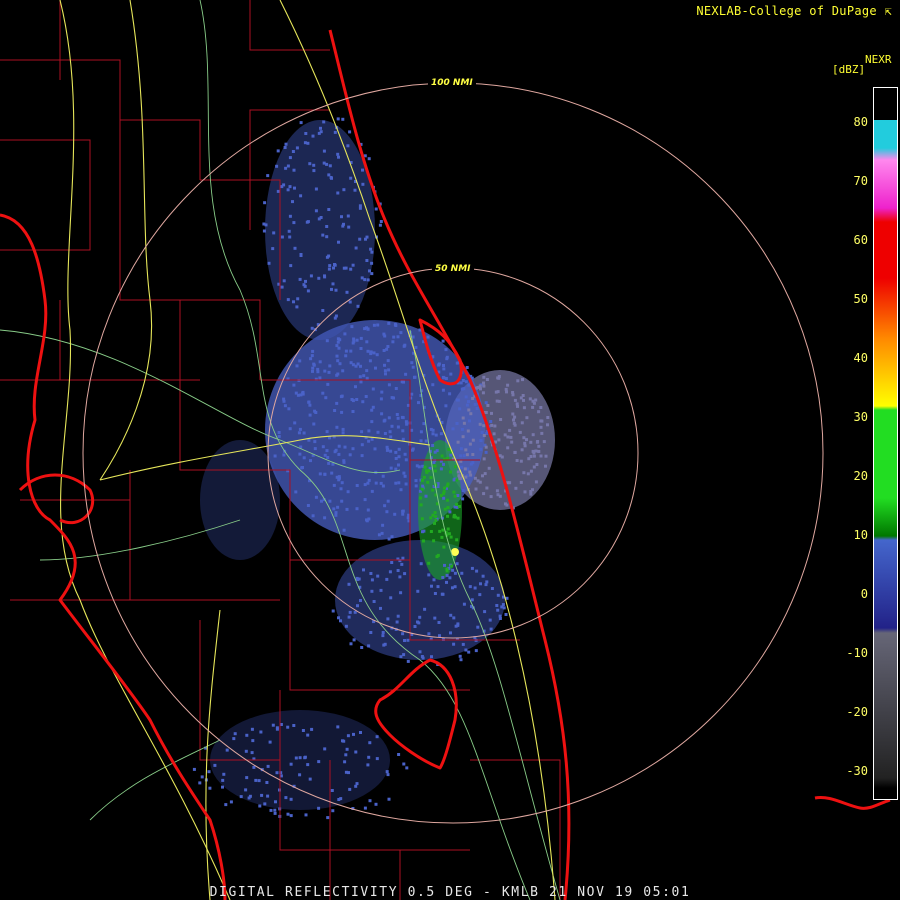 This screenshot has width=900, height=900. What do you see at coordinates (794, 11) in the screenshot?
I see `credit-label: NEXLAB-College of DuPage ⇱` at bounding box center [794, 11].